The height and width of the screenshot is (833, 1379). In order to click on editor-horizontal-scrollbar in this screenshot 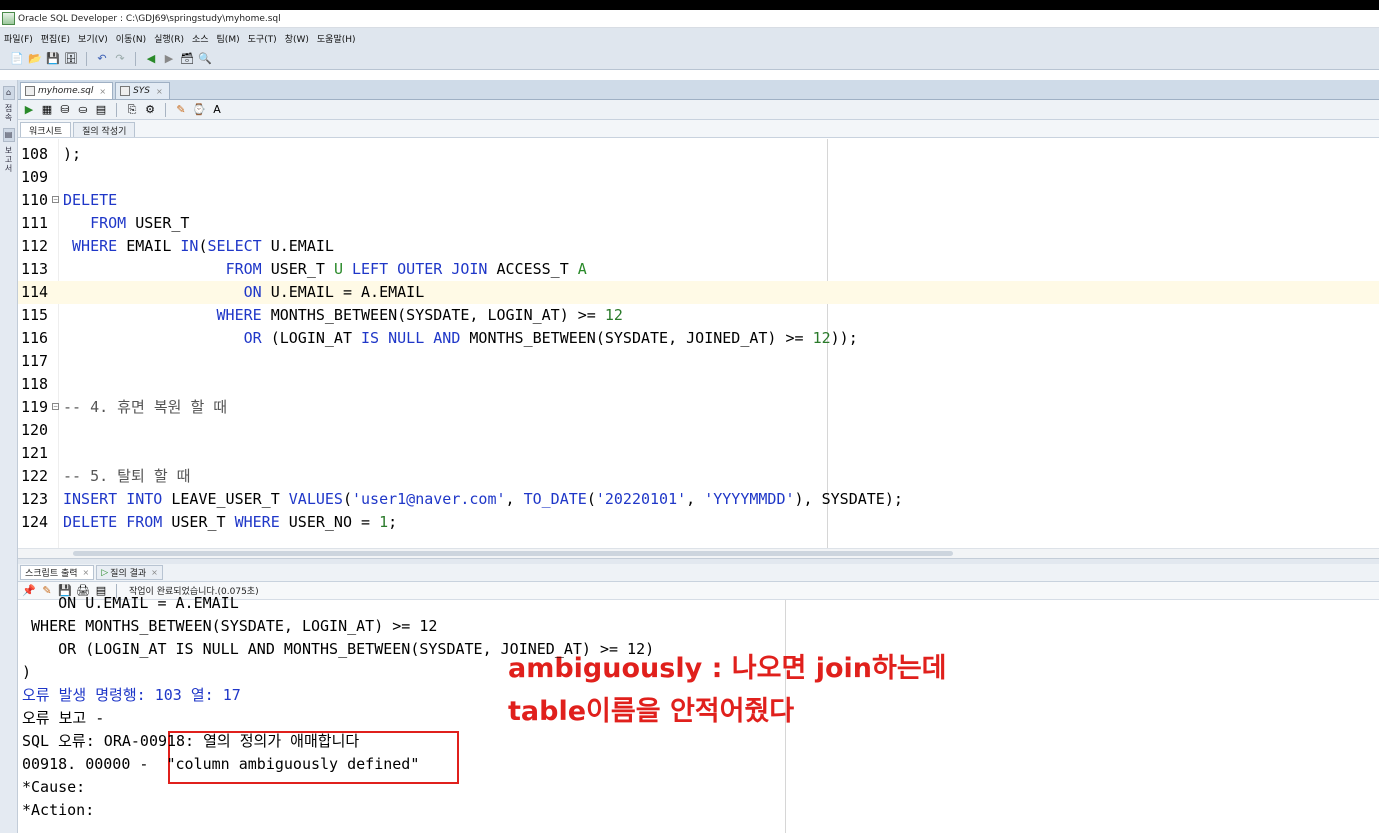, I will do `click(698, 553)`.